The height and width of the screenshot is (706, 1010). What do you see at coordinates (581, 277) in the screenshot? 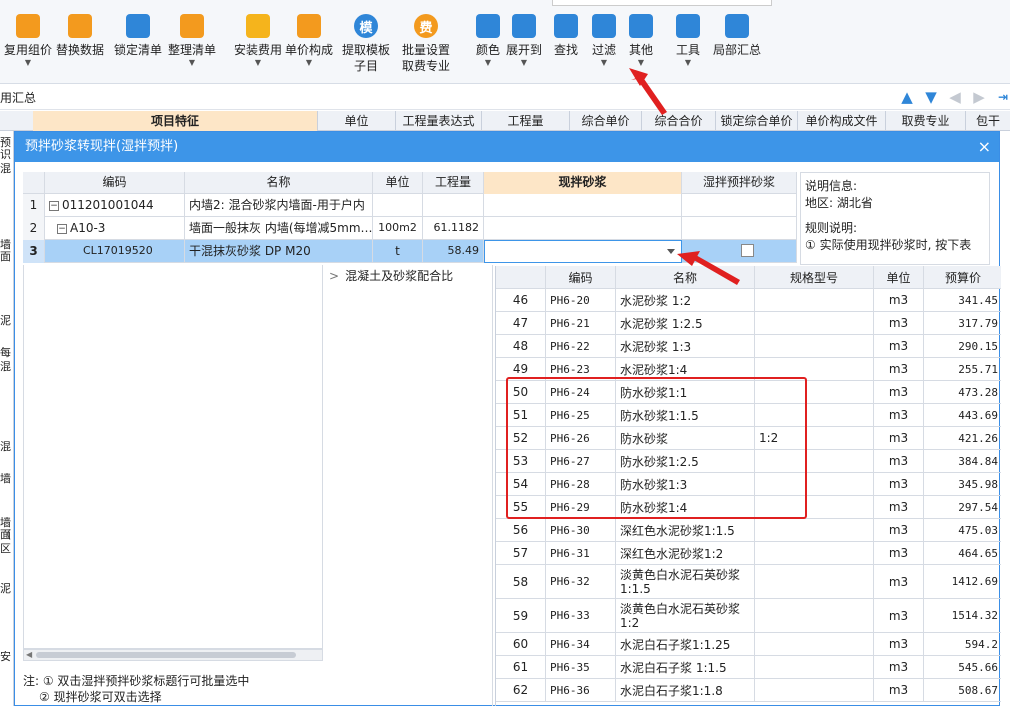
I see `lookup-header-code: 编码` at bounding box center [581, 277].